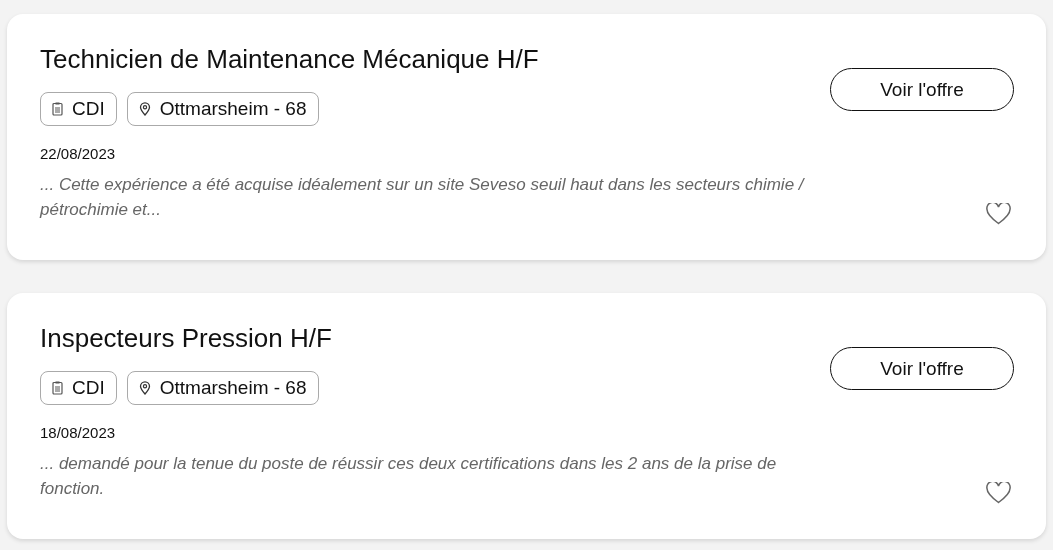 This screenshot has height=550, width=1053. Describe the element at coordinates (186, 338) in the screenshot. I see `job-title: Inspecteurs Pression H/F` at that location.